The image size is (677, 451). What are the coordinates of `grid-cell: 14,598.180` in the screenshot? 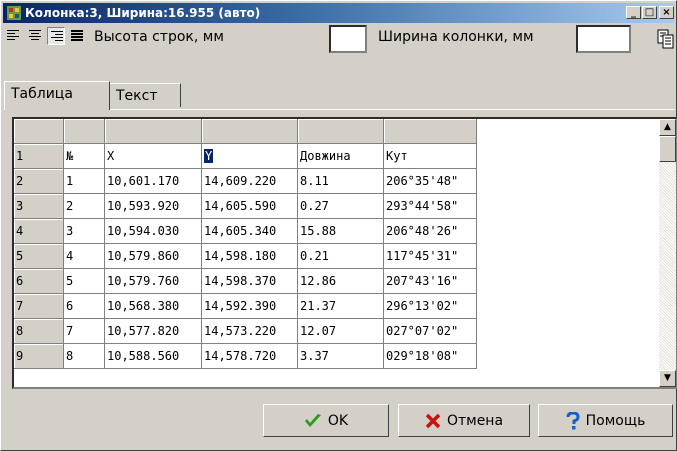 It's located at (250, 256).